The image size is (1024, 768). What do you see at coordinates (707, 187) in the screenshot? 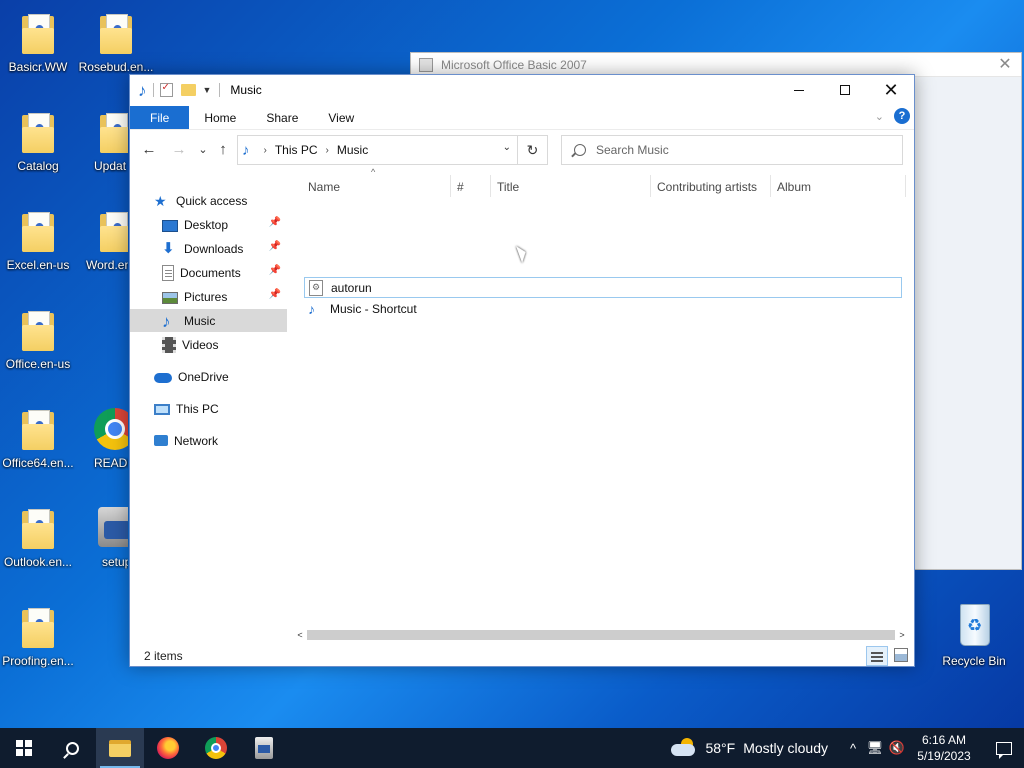
I see `column-header-contributing-artists: Contributing artists` at bounding box center [707, 187].